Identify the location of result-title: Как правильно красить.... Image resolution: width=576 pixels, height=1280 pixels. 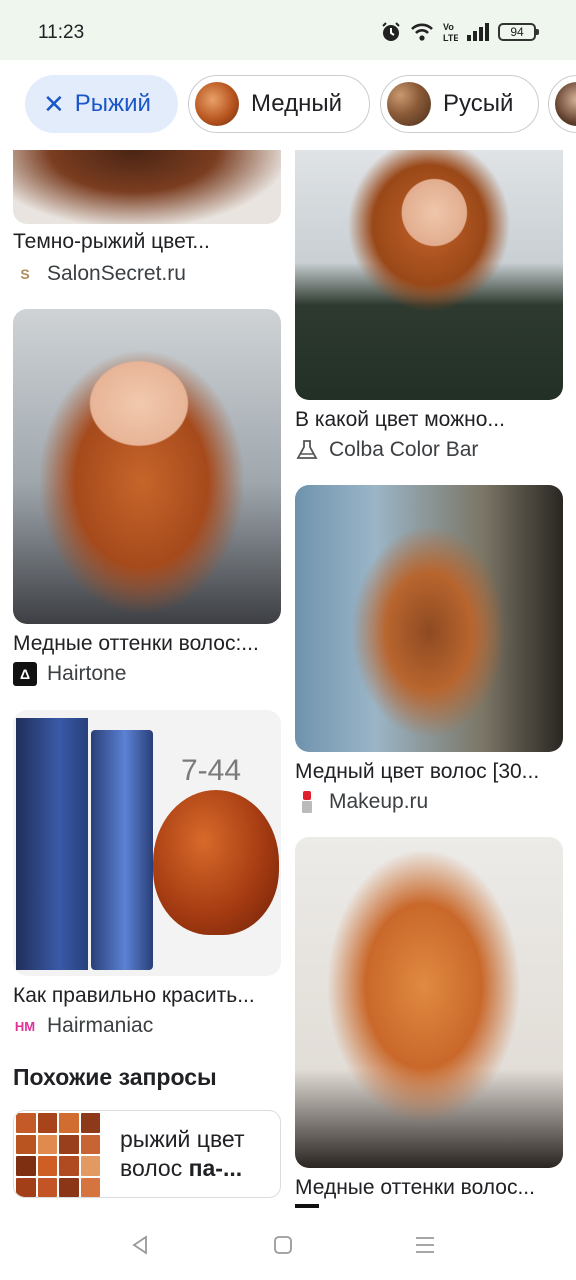
(147, 996).